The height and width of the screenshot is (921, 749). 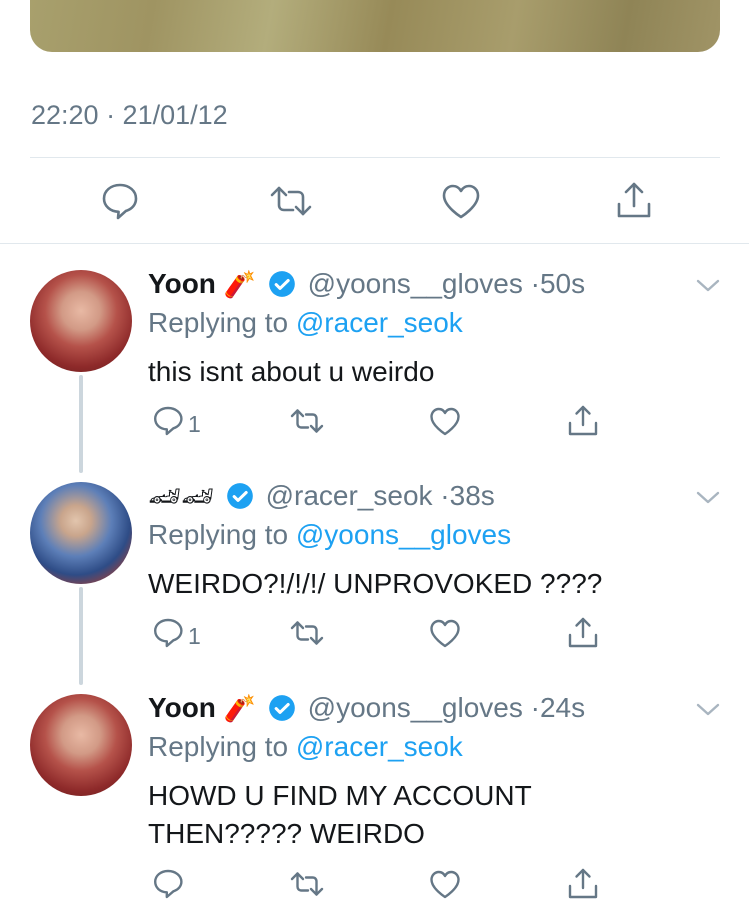 What do you see at coordinates (403, 534) in the screenshot?
I see `mention-link: @yoons__gloves` at bounding box center [403, 534].